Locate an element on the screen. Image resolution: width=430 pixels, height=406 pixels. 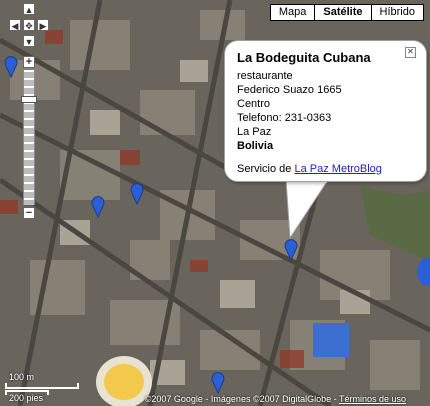
scale-metric-label: 100 m is located at coordinates (22, 377).